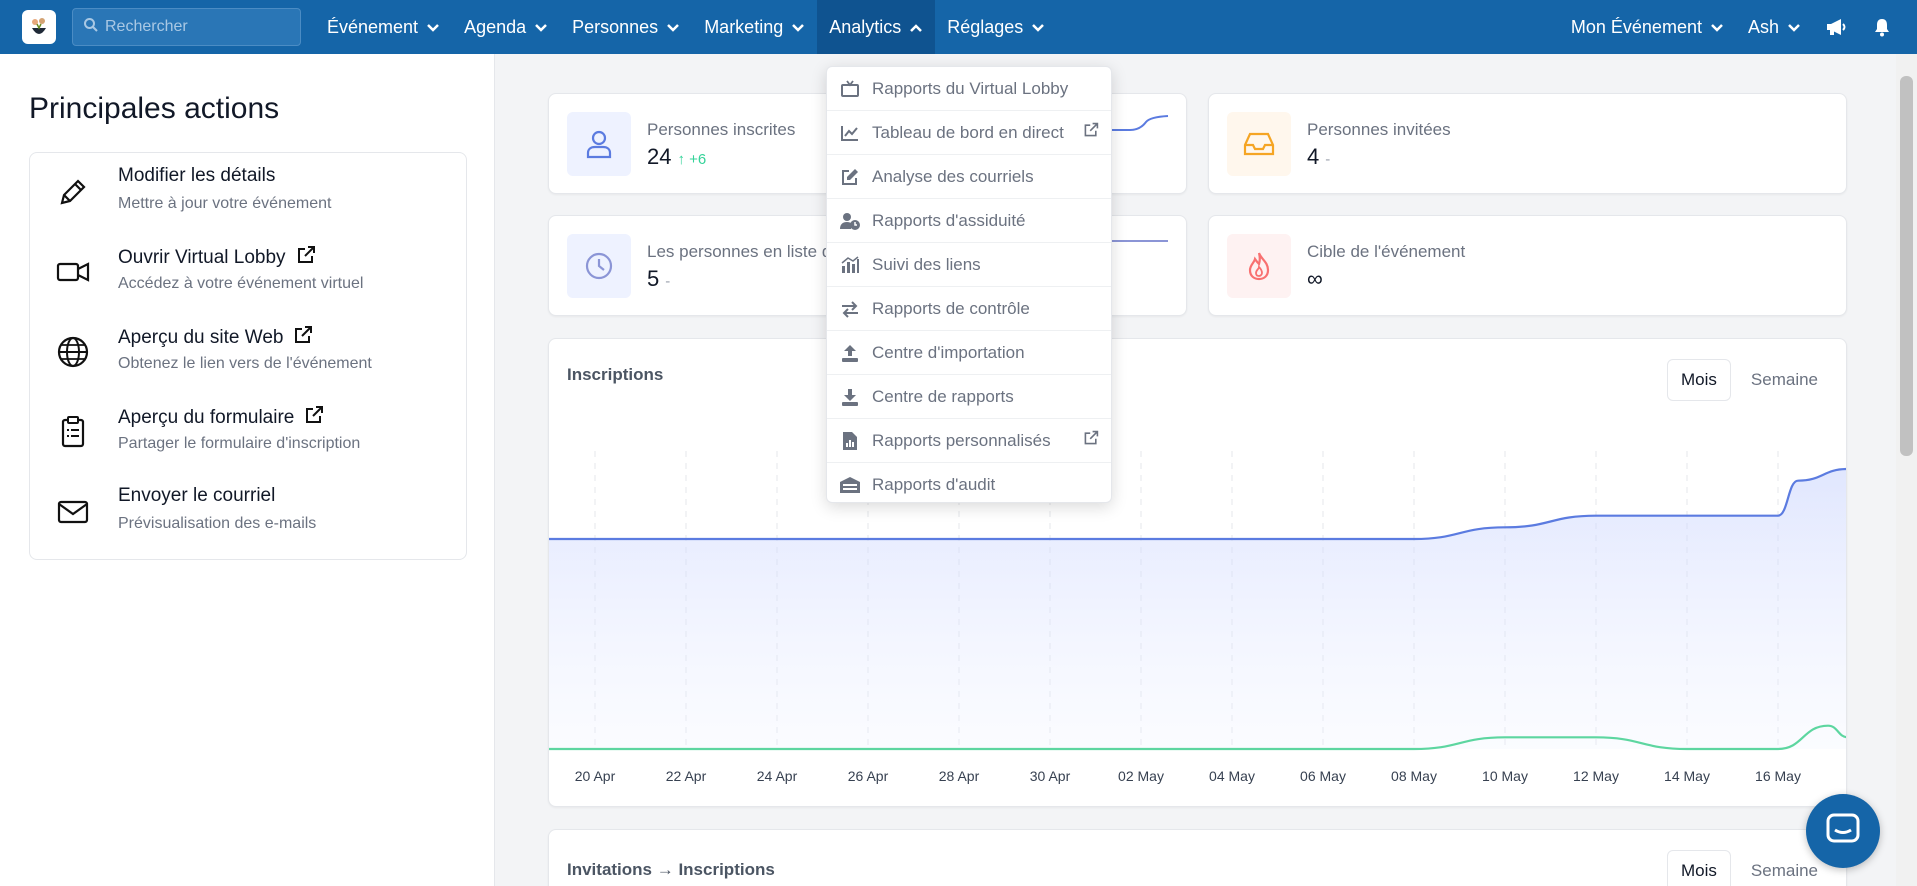 The image size is (1917, 886). What do you see at coordinates (1906, 266) in the screenshot?
I see `scrollbar-thumb` at bounding box center [1906, 266].